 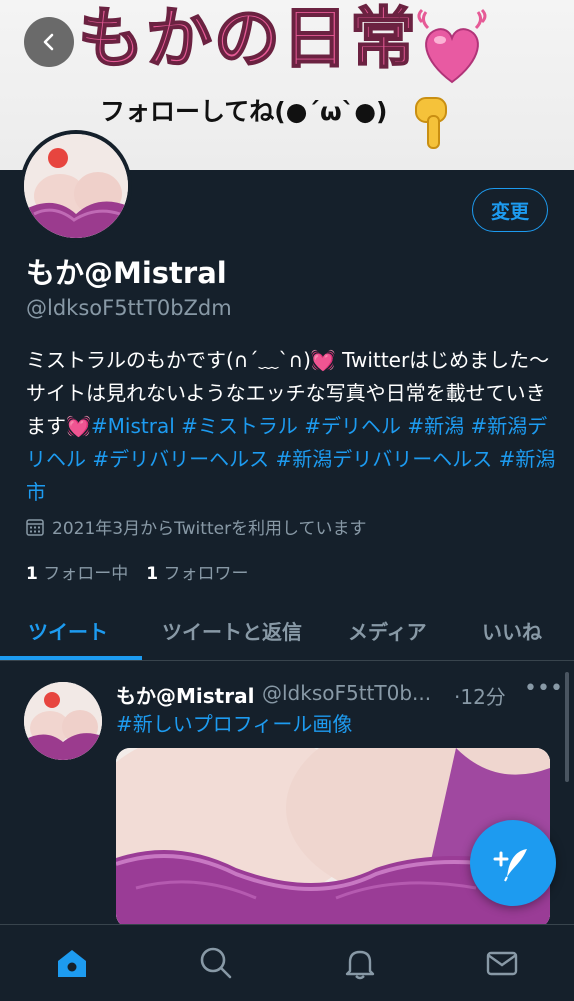 What do you see at coordinates (68, 630) in the screenshot?
I see `tab-tweets: ツイート` at bounding box center [68, 630].